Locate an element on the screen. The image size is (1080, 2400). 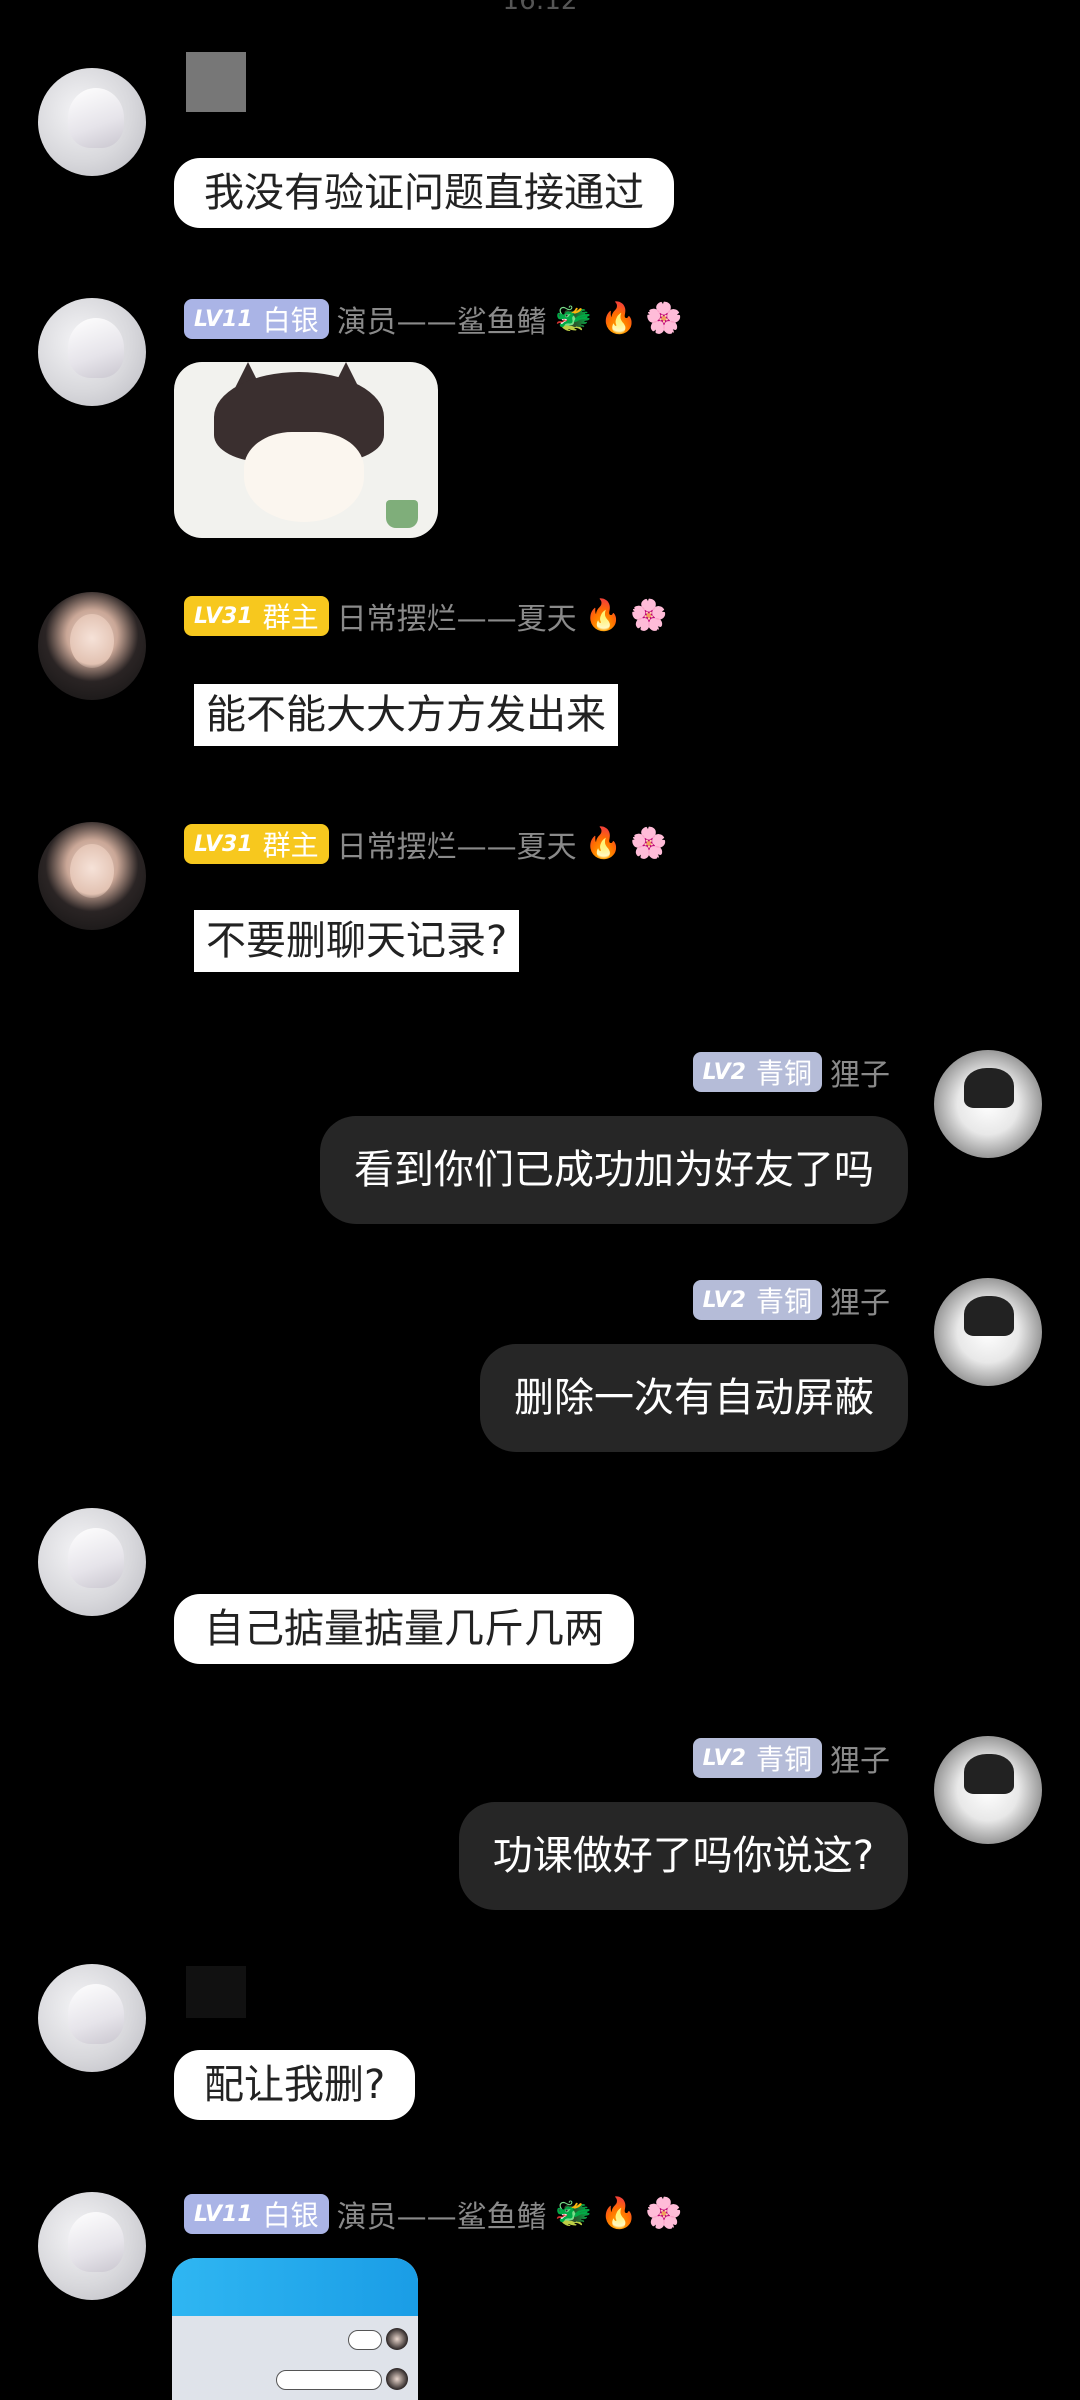
message-bubble: 看到你们已成功加为好友了吗 is located at coordinates (614, 1170).